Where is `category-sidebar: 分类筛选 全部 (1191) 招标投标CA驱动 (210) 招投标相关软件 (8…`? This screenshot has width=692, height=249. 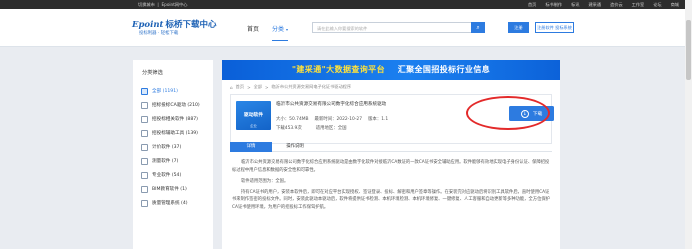 category-sidebar: 分类筛选 全部 (1191) 招标投标CA驱动 (210) 招投标相关软件 (8… is located at coordinates (173, 154).